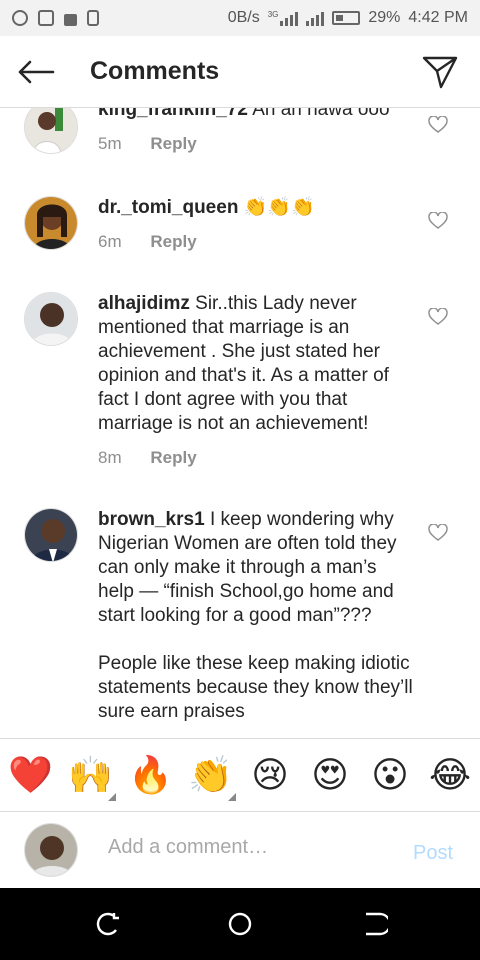  What do you see at coordinates (20, 18) in the screenshot?
I see `whatsapp-icon` at bounding box center [20, 18].